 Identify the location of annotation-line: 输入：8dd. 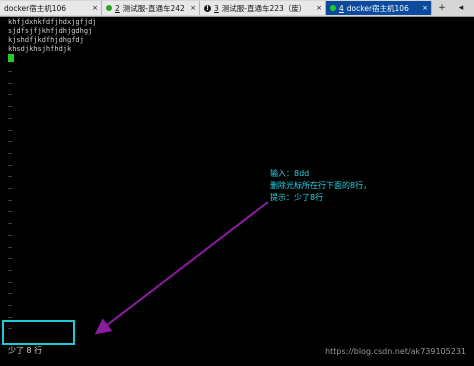
(290, 173).